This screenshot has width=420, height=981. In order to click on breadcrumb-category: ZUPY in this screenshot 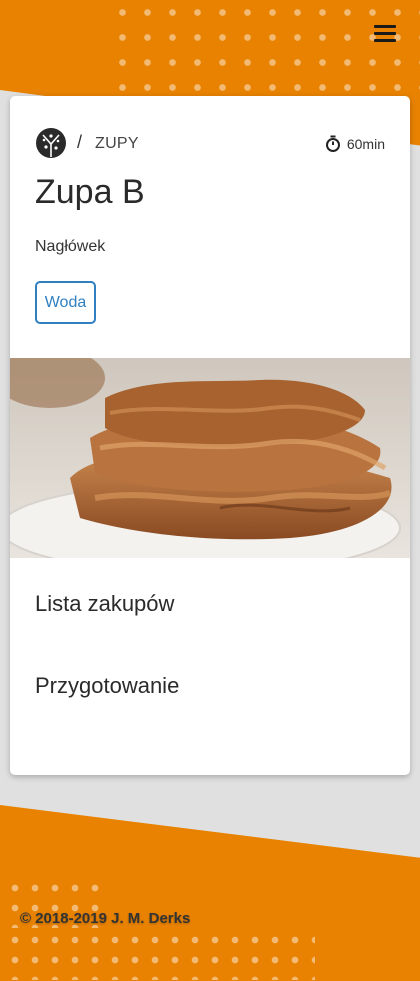, I will do `click(117, 144)`.